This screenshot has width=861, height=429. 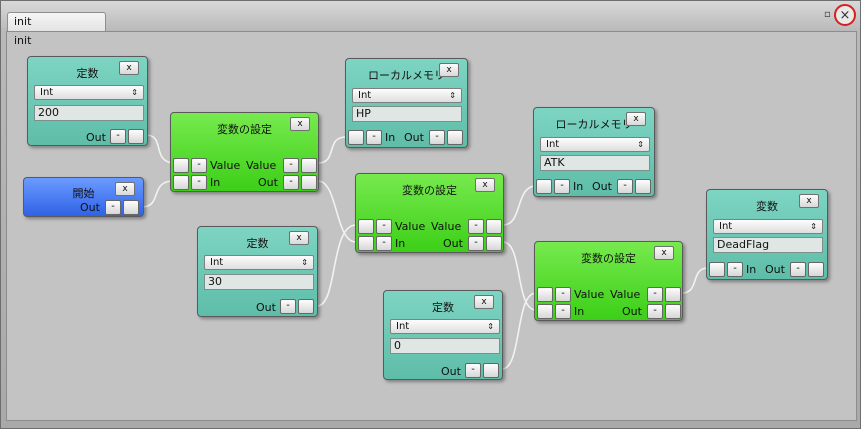 I want to click on variable-node: 変数 x Int ⇕ DeadFlag - In Out -, so click(x=767, y=234).